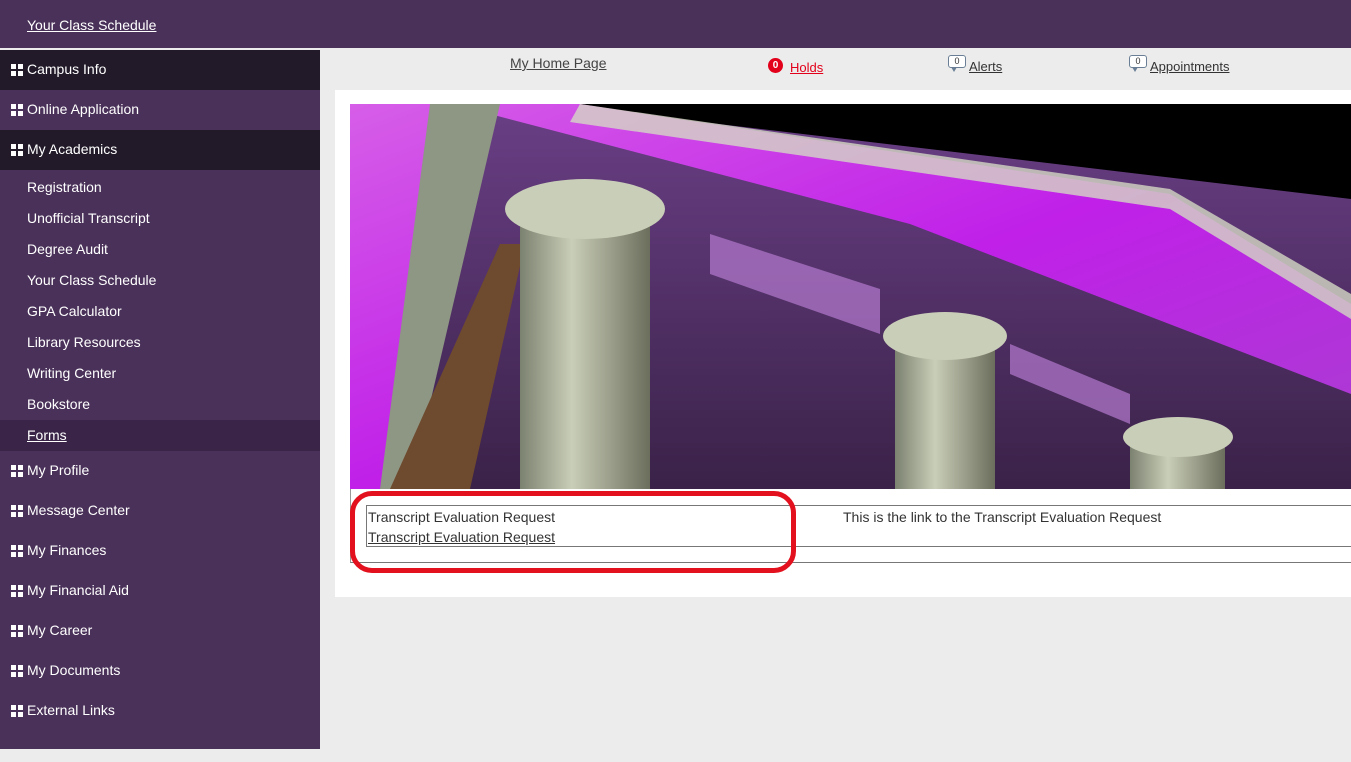  Describe the element at coordinates (160, 342) in the screenshot. I see `sidebar-item-library-resources: Library Resources` at that location.